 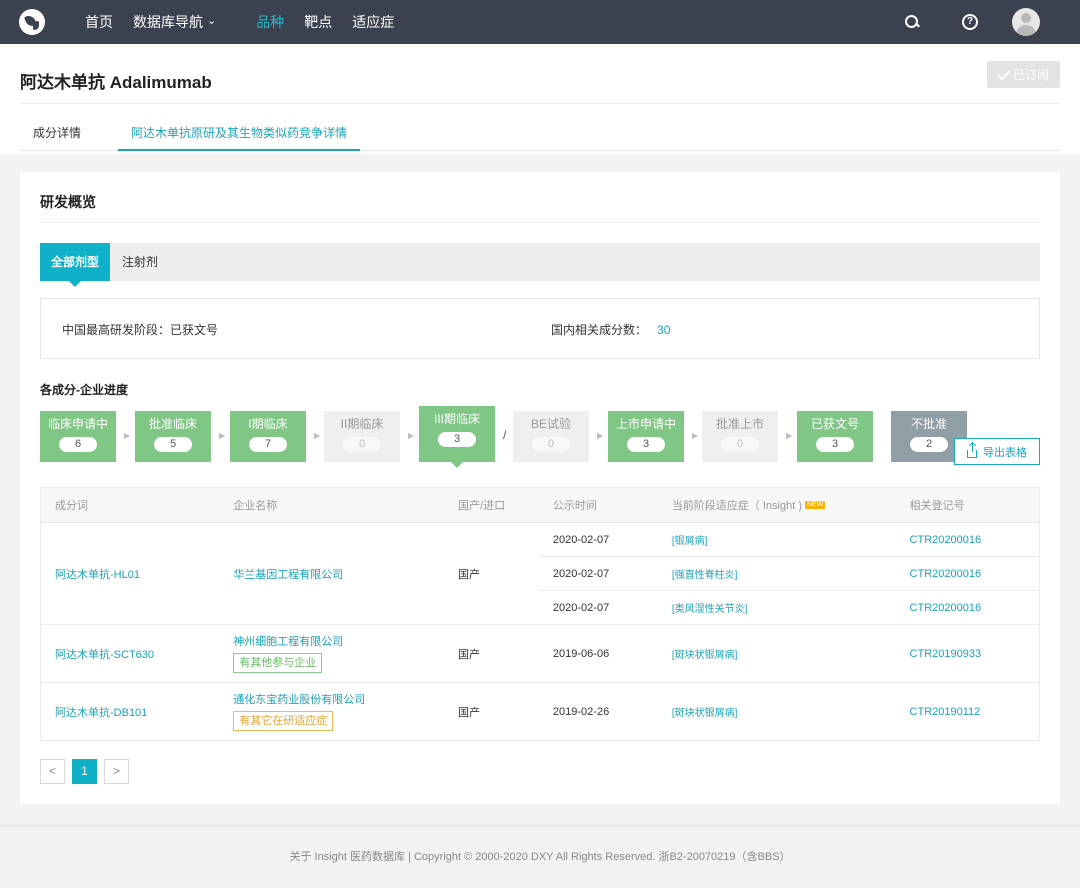 What do you see at coordinates (972, 450) in the screenshot?
I see `upload-icon` at bounding box center [972, 450].